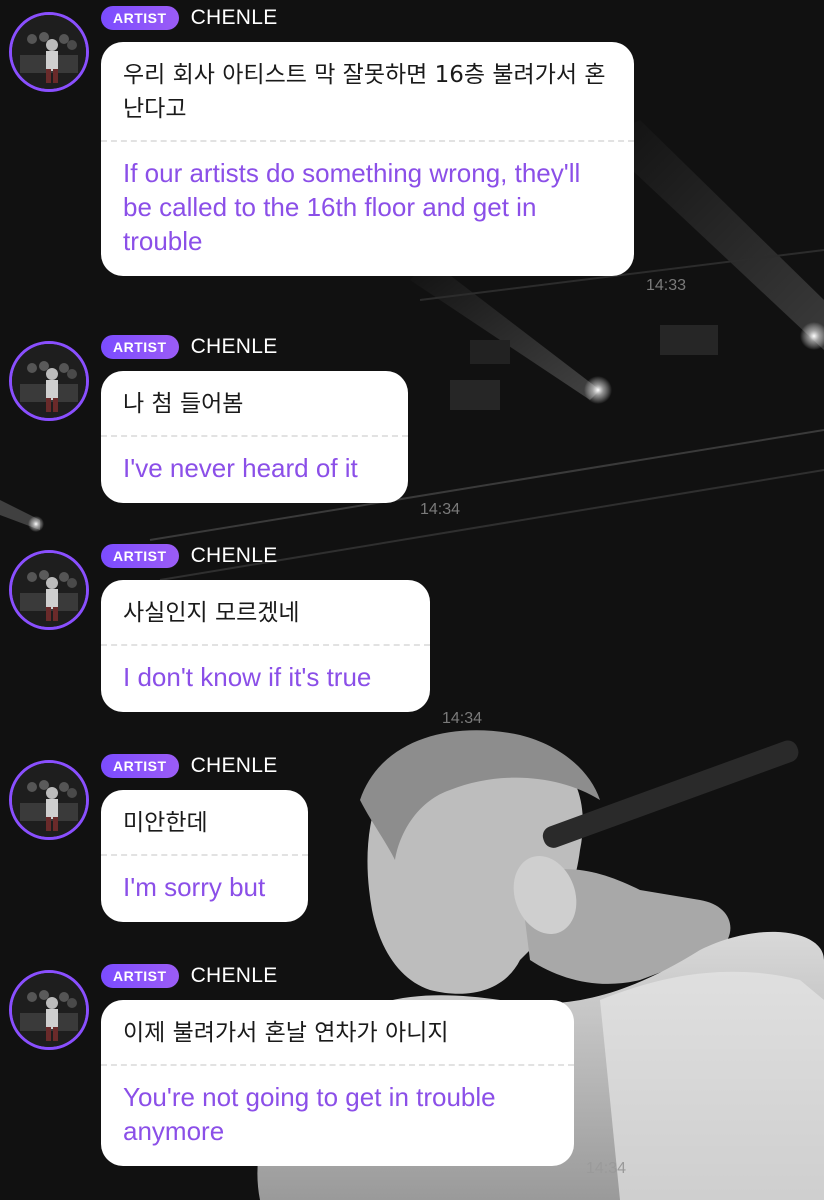 This screenshot has height=1200, width=824. Describe the element at coordinates (183, 404) in the screenshot. I see `original-text: 나 첨 들어봄` at that location.